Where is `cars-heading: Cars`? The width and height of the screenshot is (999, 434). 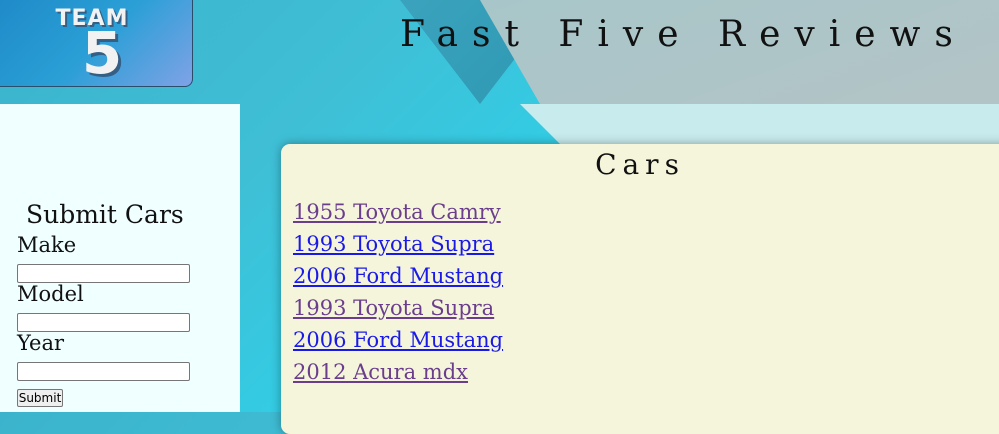
cars-heading: Cars is located at coordinates (640, 164).